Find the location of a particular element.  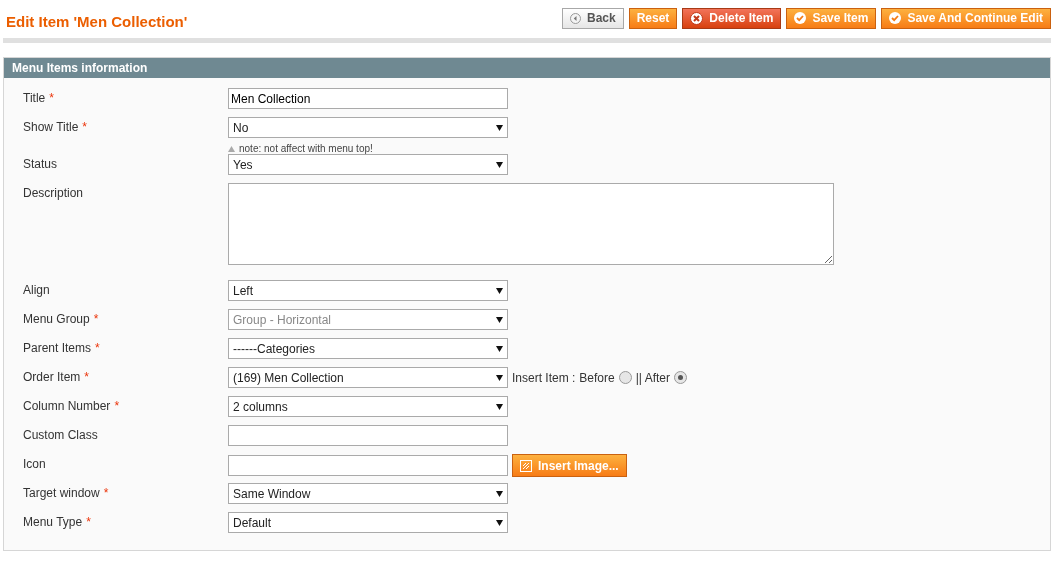

dropdown: No is located at coordinates (368, 127).